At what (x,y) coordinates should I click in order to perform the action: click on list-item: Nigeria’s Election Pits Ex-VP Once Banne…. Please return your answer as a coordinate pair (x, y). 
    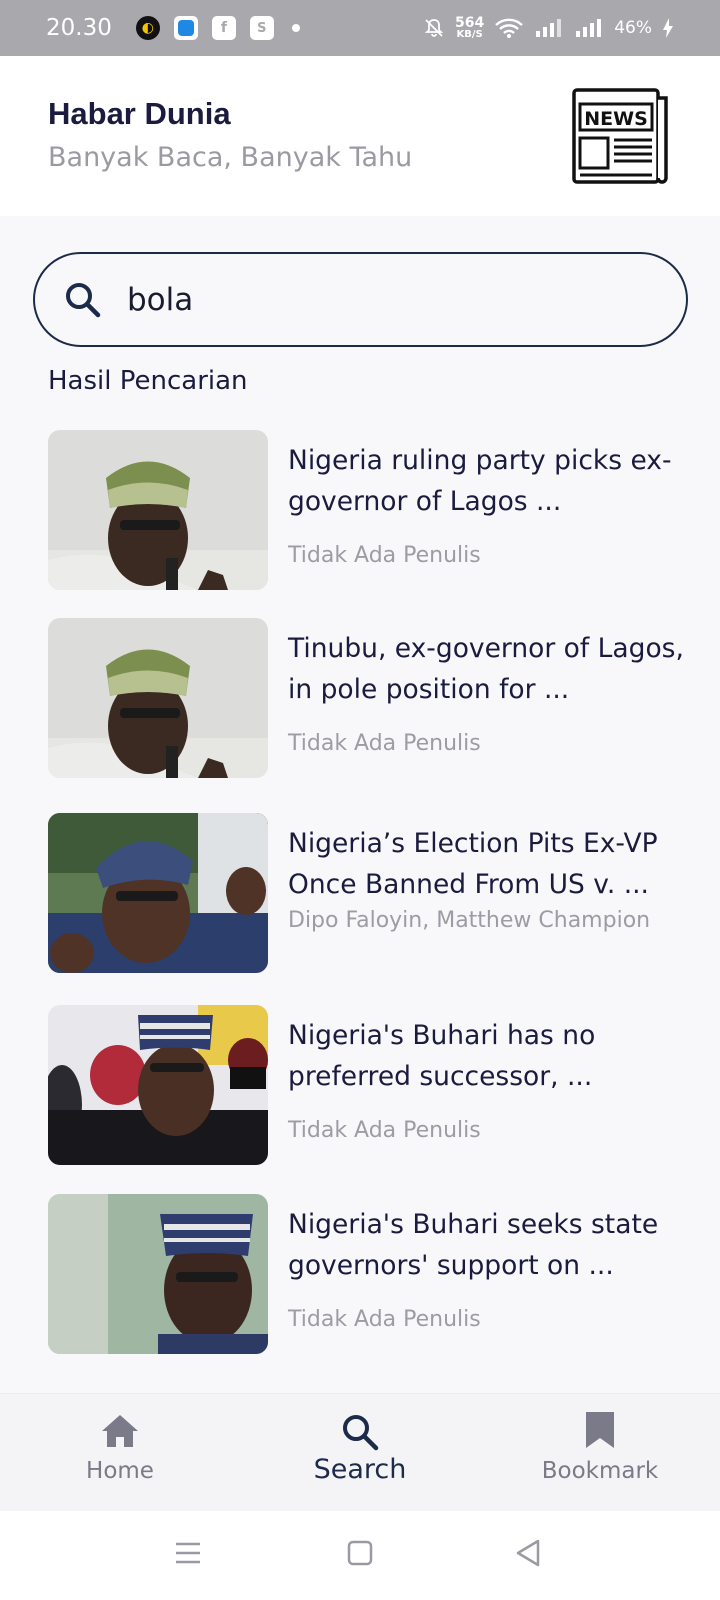
    Looking at the image, I should click on (368, 903).